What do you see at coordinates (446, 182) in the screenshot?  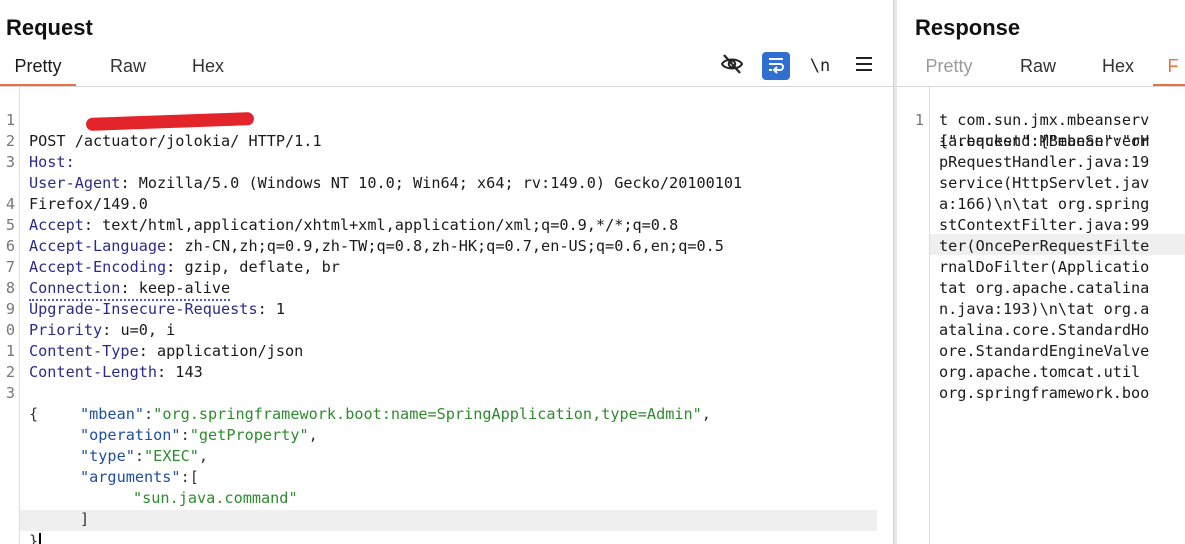 I see `code-line: Firefox/149.0` at bounding box center [446, 182].